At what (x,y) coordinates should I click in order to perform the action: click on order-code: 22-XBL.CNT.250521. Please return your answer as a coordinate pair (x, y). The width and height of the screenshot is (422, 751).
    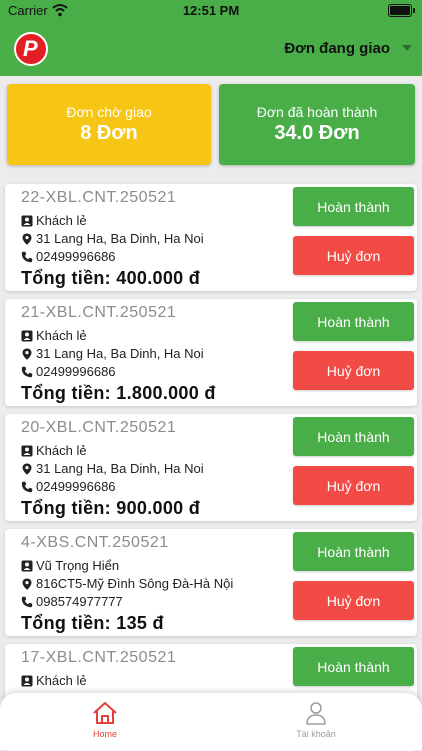
    Looking at the image, I should click on (99, 197).